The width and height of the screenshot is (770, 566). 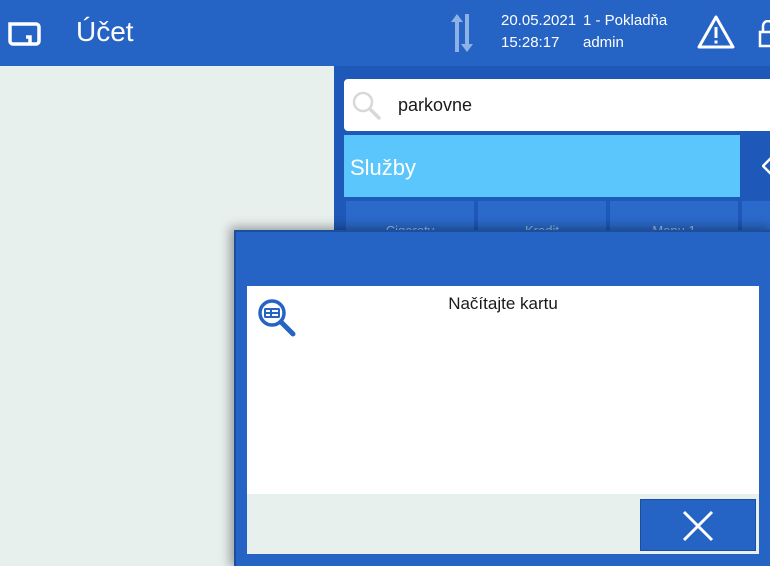 I want to click on current-date: 20.05.2021, so click(x=539, y=20).